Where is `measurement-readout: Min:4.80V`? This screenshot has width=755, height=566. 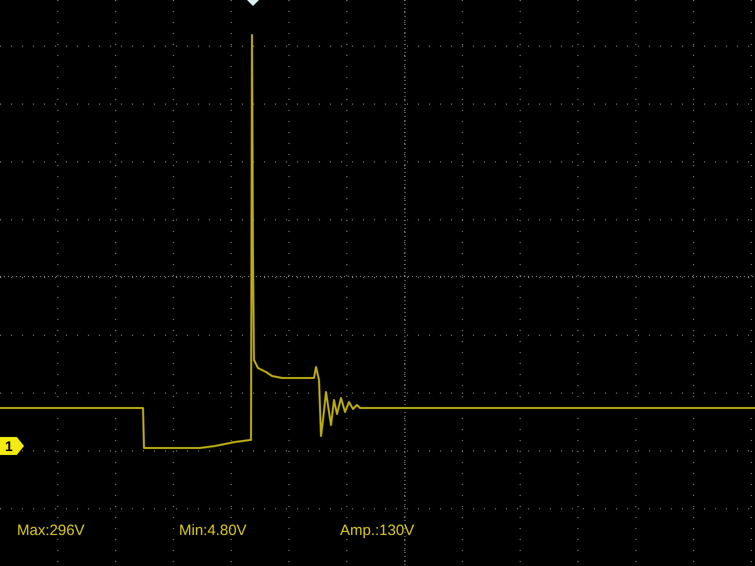 measurement-readout: Min:4.80V is located at coordinates (213, 530).